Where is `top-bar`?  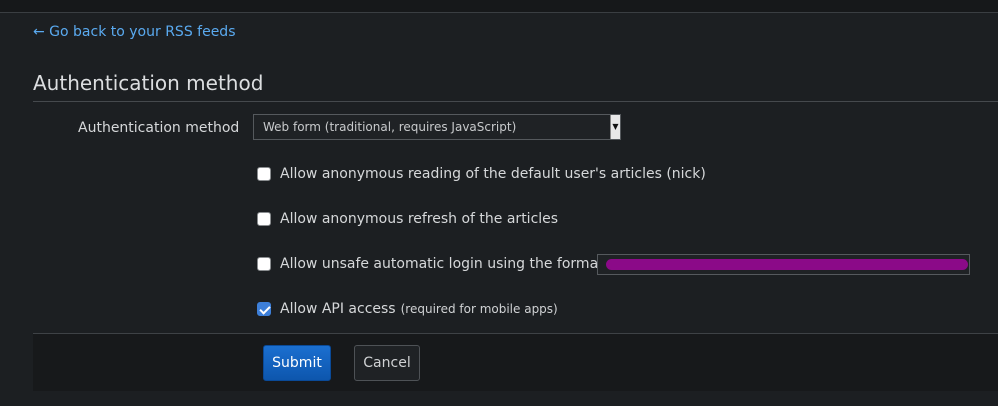 top-bar is located at coordinates (499, 6).